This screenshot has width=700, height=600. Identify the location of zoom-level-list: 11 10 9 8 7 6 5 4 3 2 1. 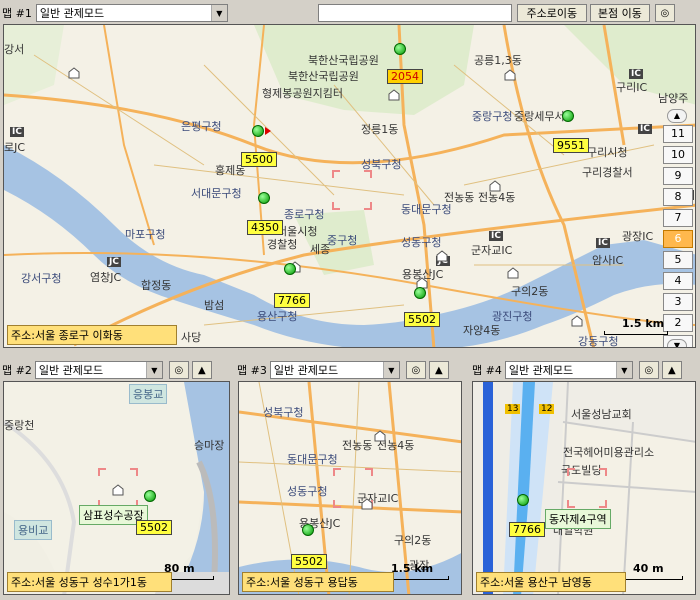
(678, 236).